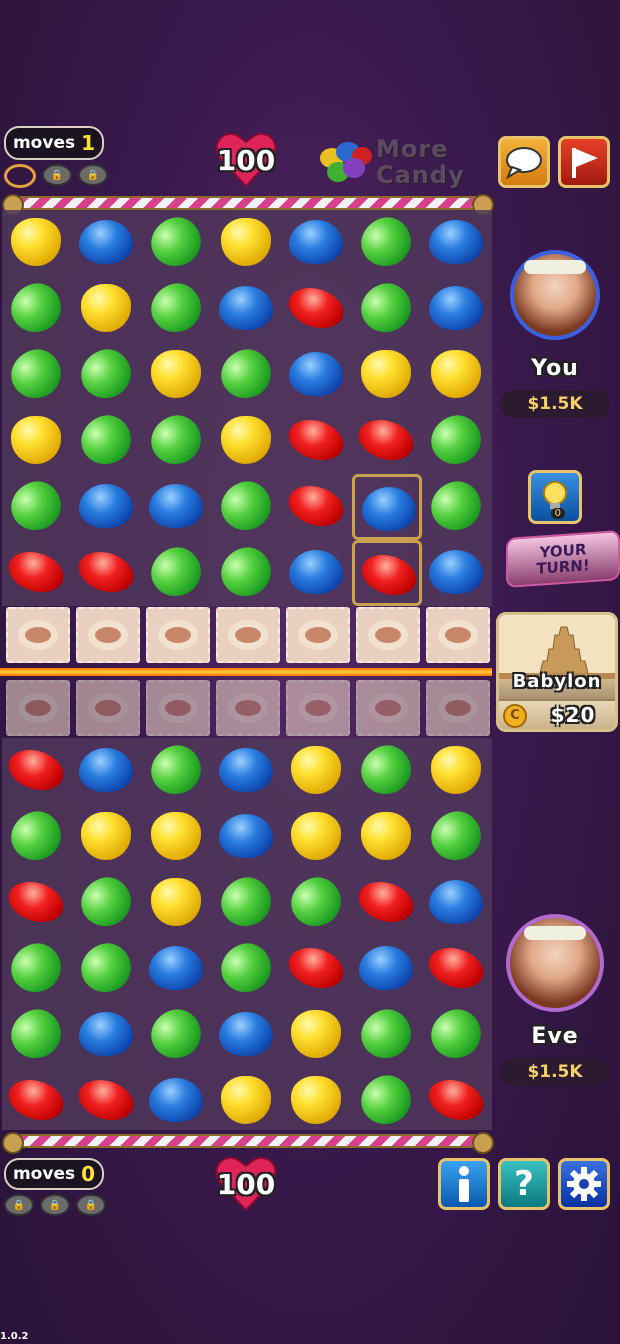 This screenshot has width=620, height=1344. What do you see at coordinates (557, 681) in the screenshot?
I see `location-name: Babylon` at bounding box center [557, 681].